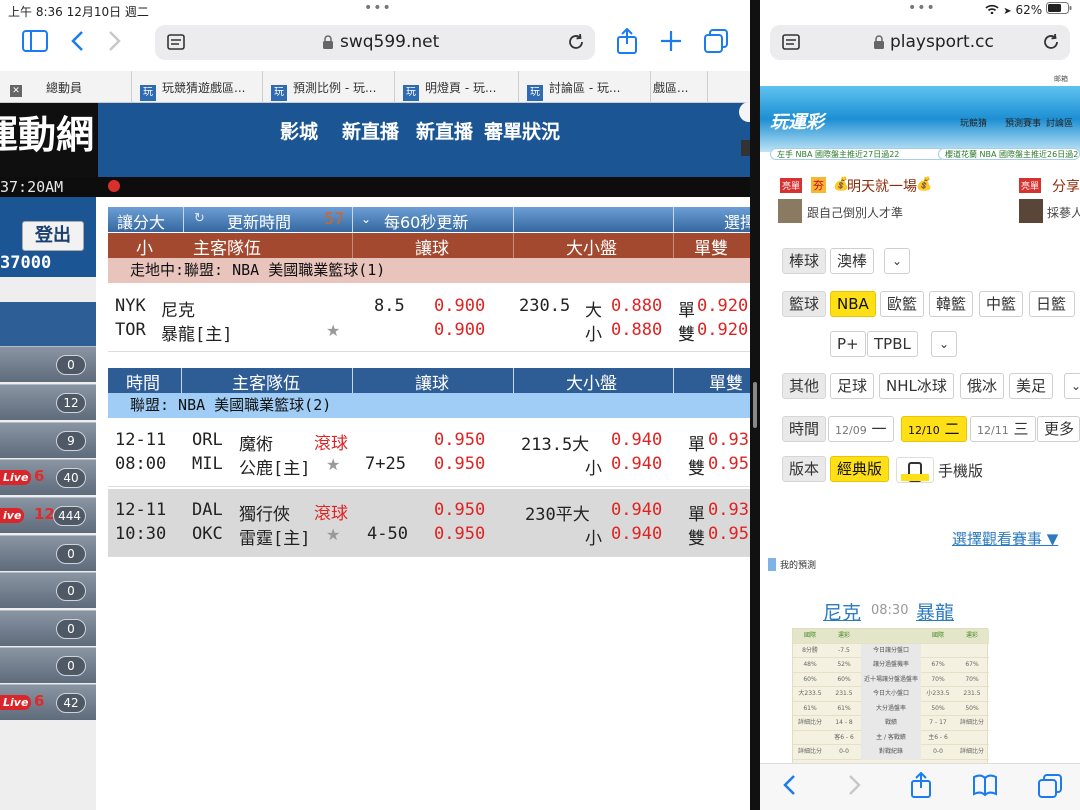  Describe the element at coordinates (728, 464) in the screenshot. I see `even-odds: 0.95` at that location.